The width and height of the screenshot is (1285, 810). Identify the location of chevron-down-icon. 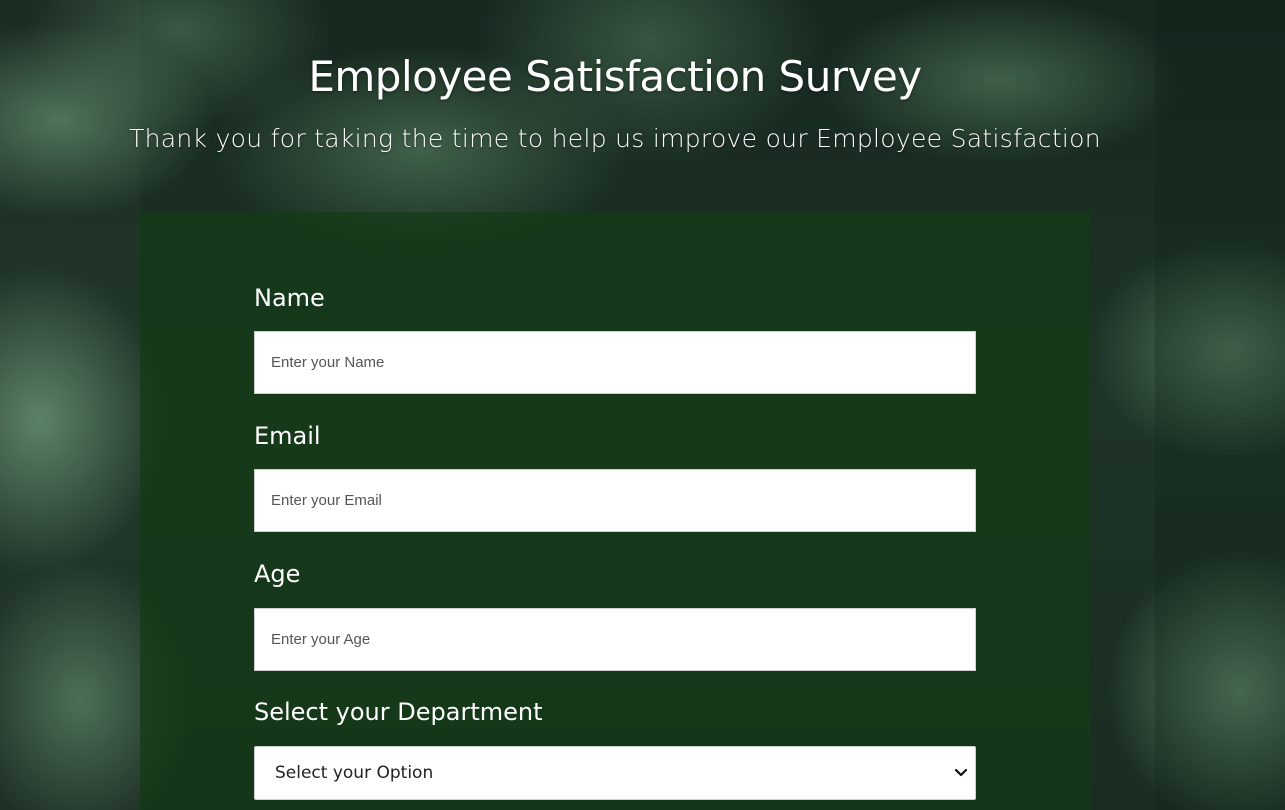
(961, 772).